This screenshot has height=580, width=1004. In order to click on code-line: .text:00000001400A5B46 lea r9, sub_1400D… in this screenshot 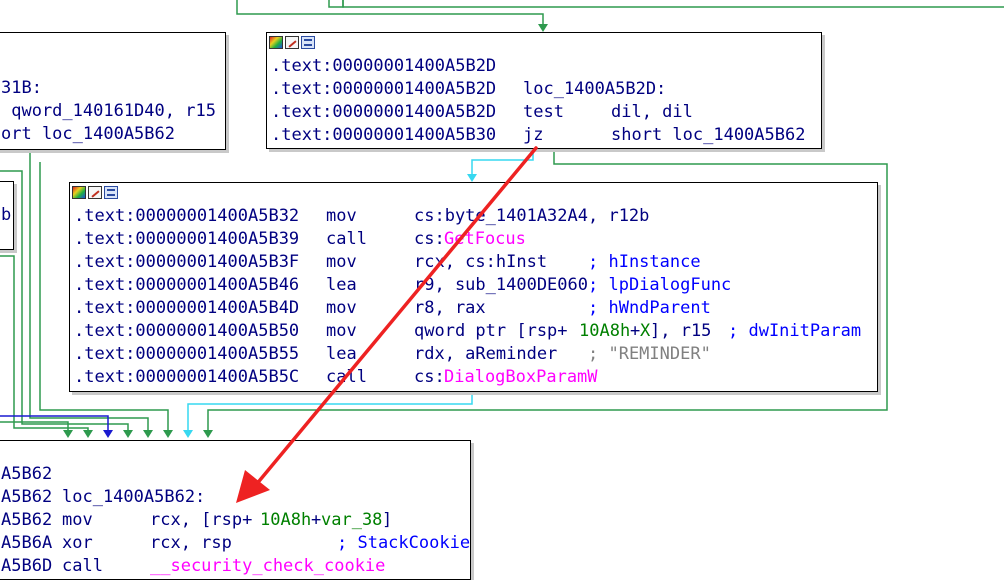, I will do `click(403, 285)`.